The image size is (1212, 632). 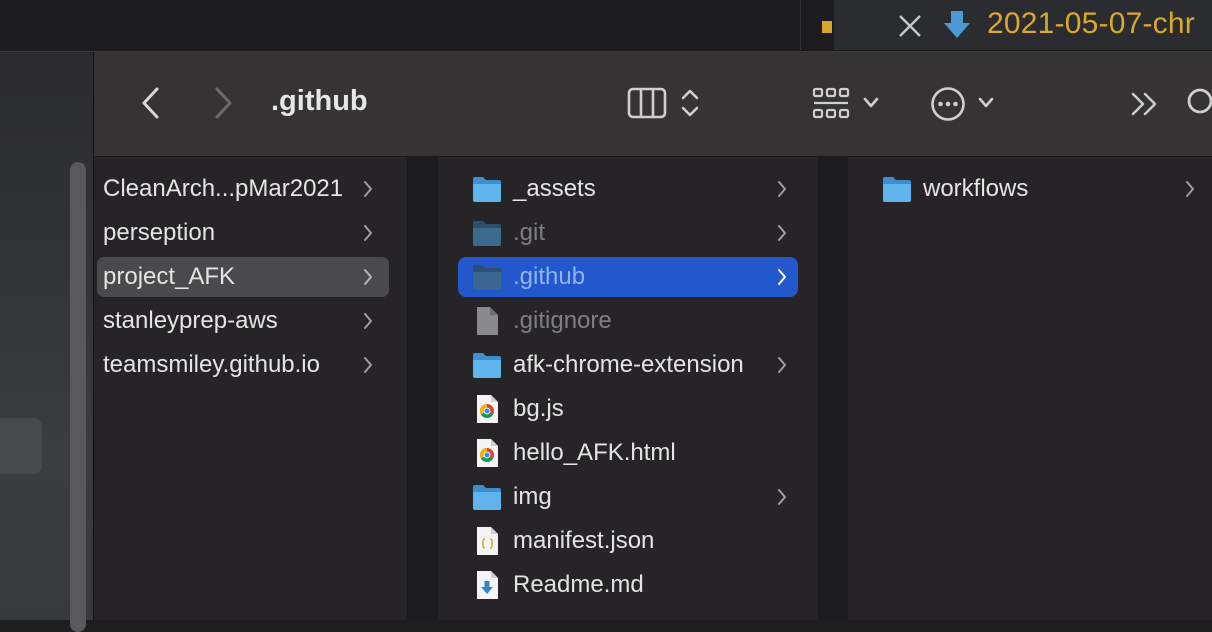 What do you see at coordinates (1042, 189) in the screenshot?
I see `list-item: workflows` at bounding box center [1042, 189].